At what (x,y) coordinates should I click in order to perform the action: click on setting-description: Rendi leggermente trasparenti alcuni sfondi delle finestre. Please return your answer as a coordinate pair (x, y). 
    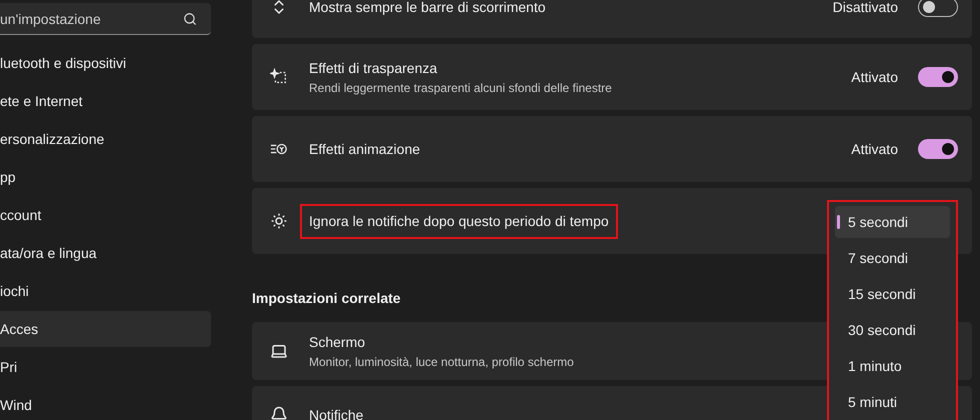
    Looking at the image, I should click on (460, 88).